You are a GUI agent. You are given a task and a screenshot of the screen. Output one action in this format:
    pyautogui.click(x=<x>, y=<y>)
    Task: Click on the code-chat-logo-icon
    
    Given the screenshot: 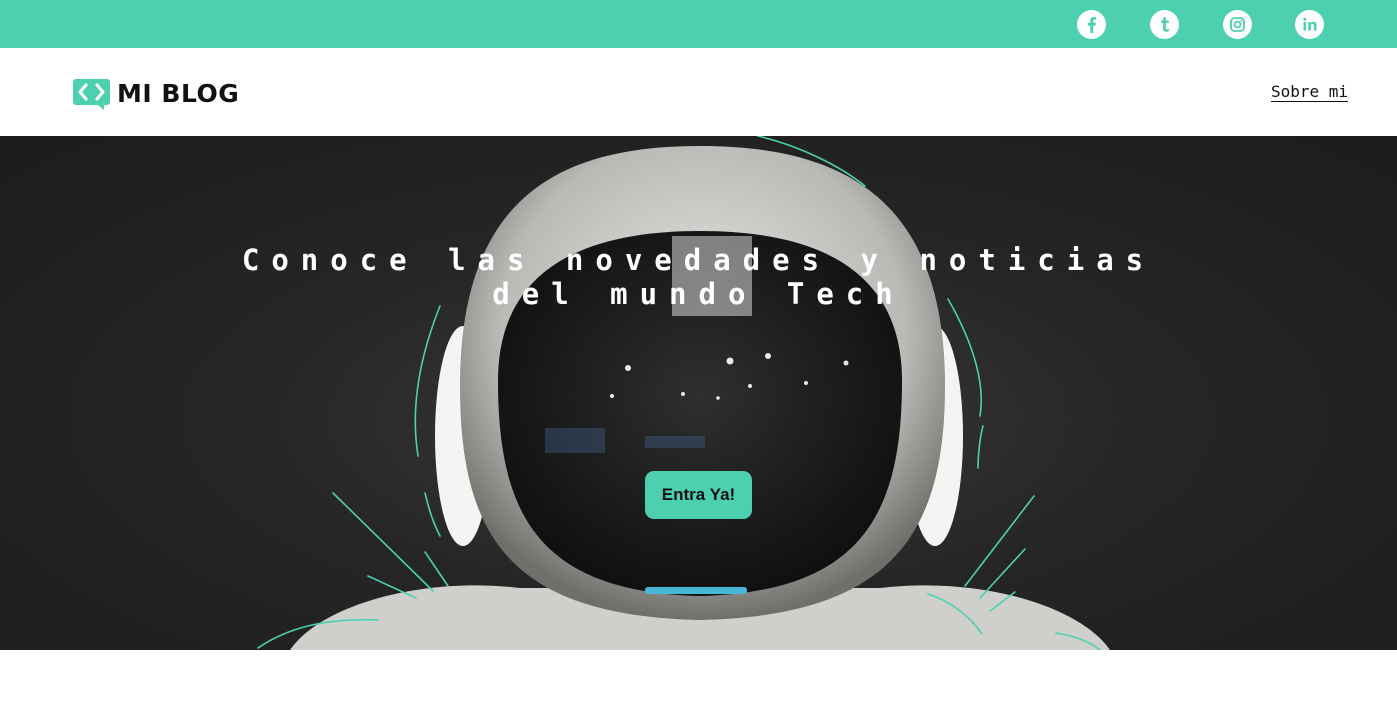 What is the action you would take?
    pyautogui.click(x=91, y=94)
    